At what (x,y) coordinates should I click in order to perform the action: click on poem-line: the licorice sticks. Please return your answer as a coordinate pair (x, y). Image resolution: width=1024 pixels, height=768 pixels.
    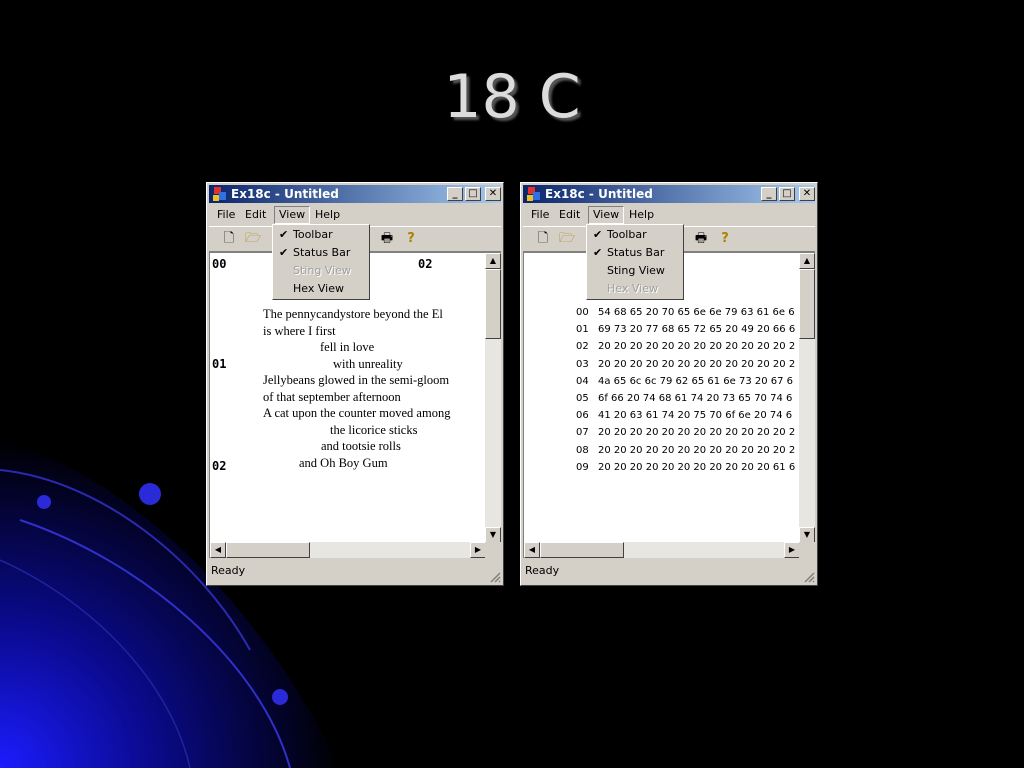
    Looking at the image, I should click on (374, 430).